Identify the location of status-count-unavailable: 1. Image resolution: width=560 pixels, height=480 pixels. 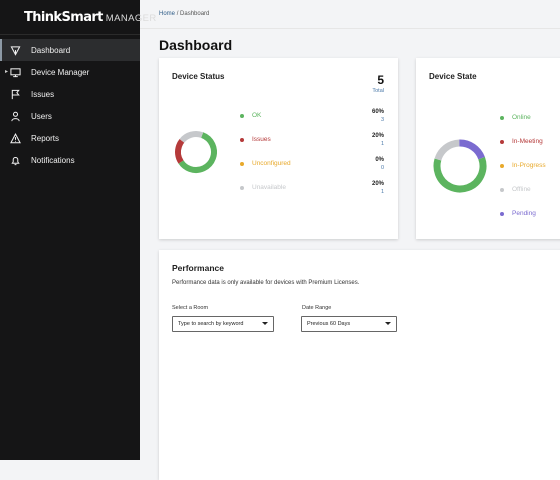
(382, 192).